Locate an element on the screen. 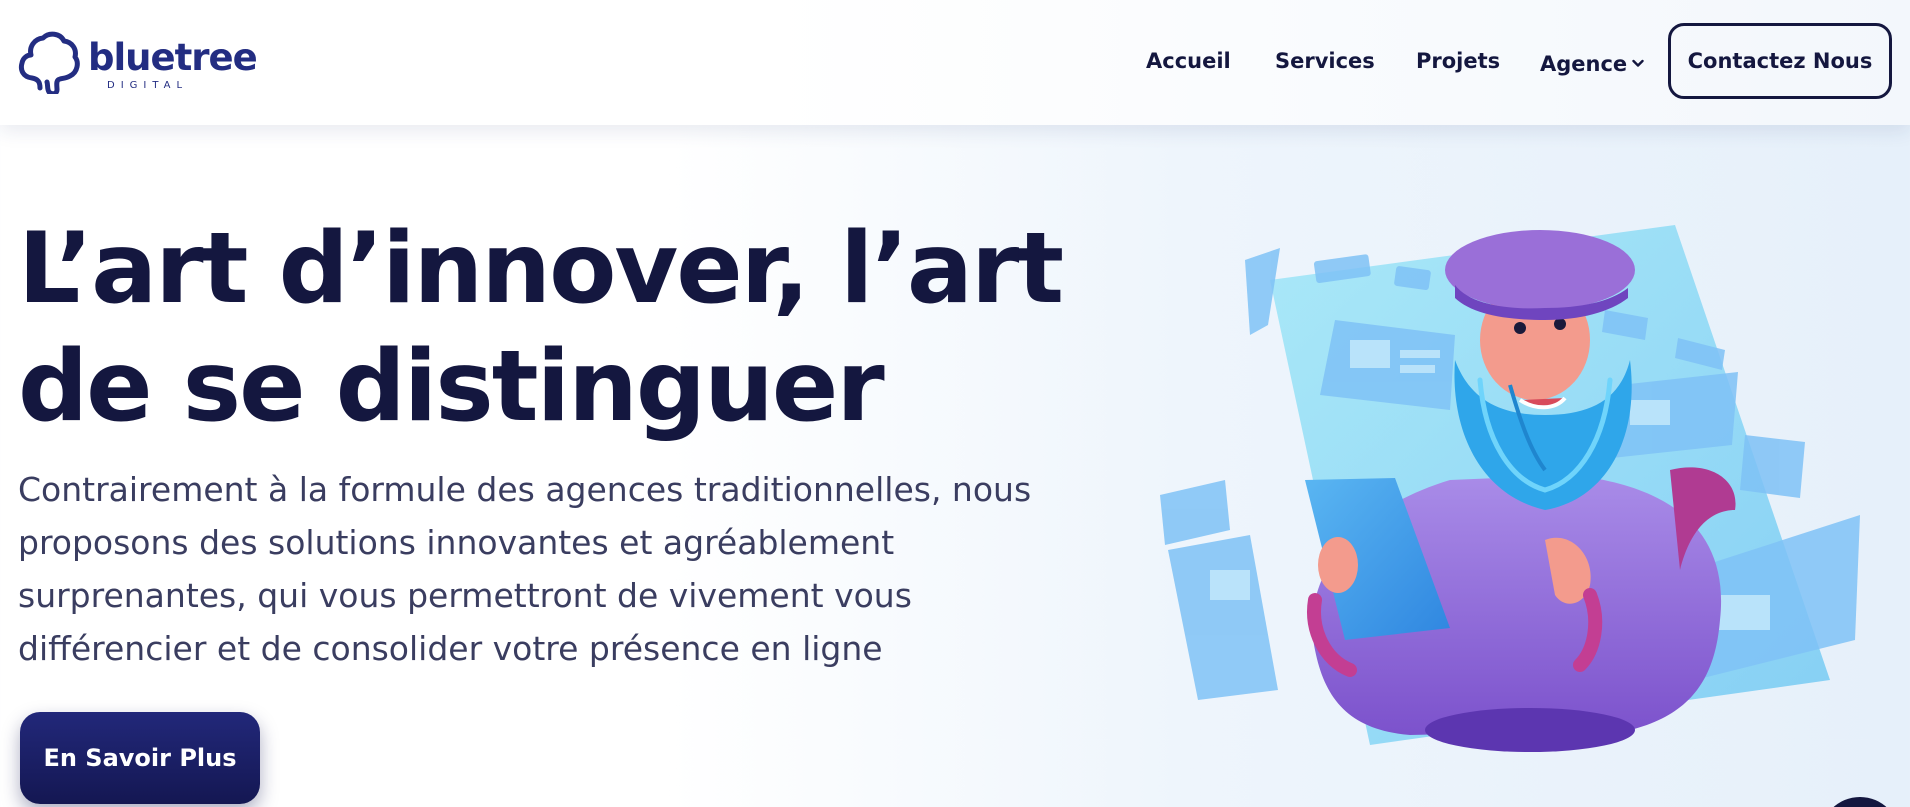 This screenshot has width=1910, height=807. learn-more-button: En Savoir Plus is located at coordinates (140, 758).